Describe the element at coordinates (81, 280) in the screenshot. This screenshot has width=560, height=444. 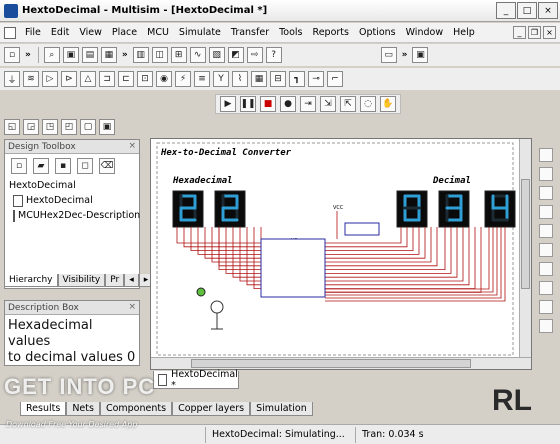
I see `tab-visibility: Visibility` at that location.